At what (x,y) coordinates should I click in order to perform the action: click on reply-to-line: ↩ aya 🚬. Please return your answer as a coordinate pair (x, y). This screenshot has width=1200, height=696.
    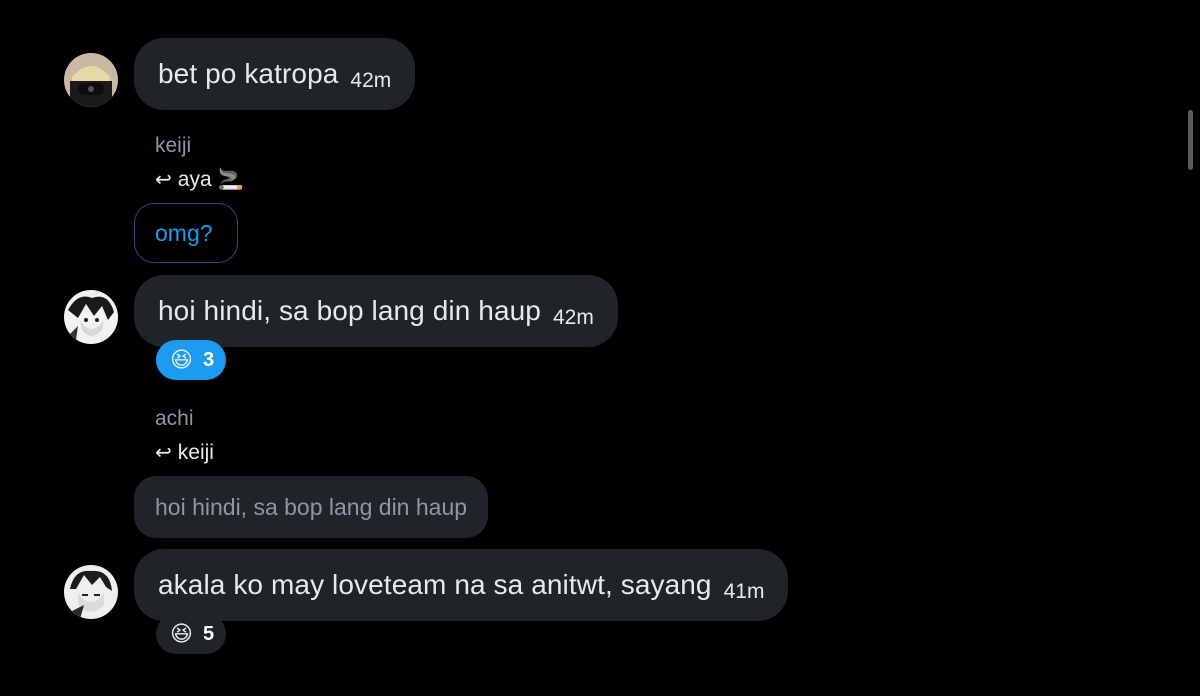
    Looking at the image, I should click on (199, 179).